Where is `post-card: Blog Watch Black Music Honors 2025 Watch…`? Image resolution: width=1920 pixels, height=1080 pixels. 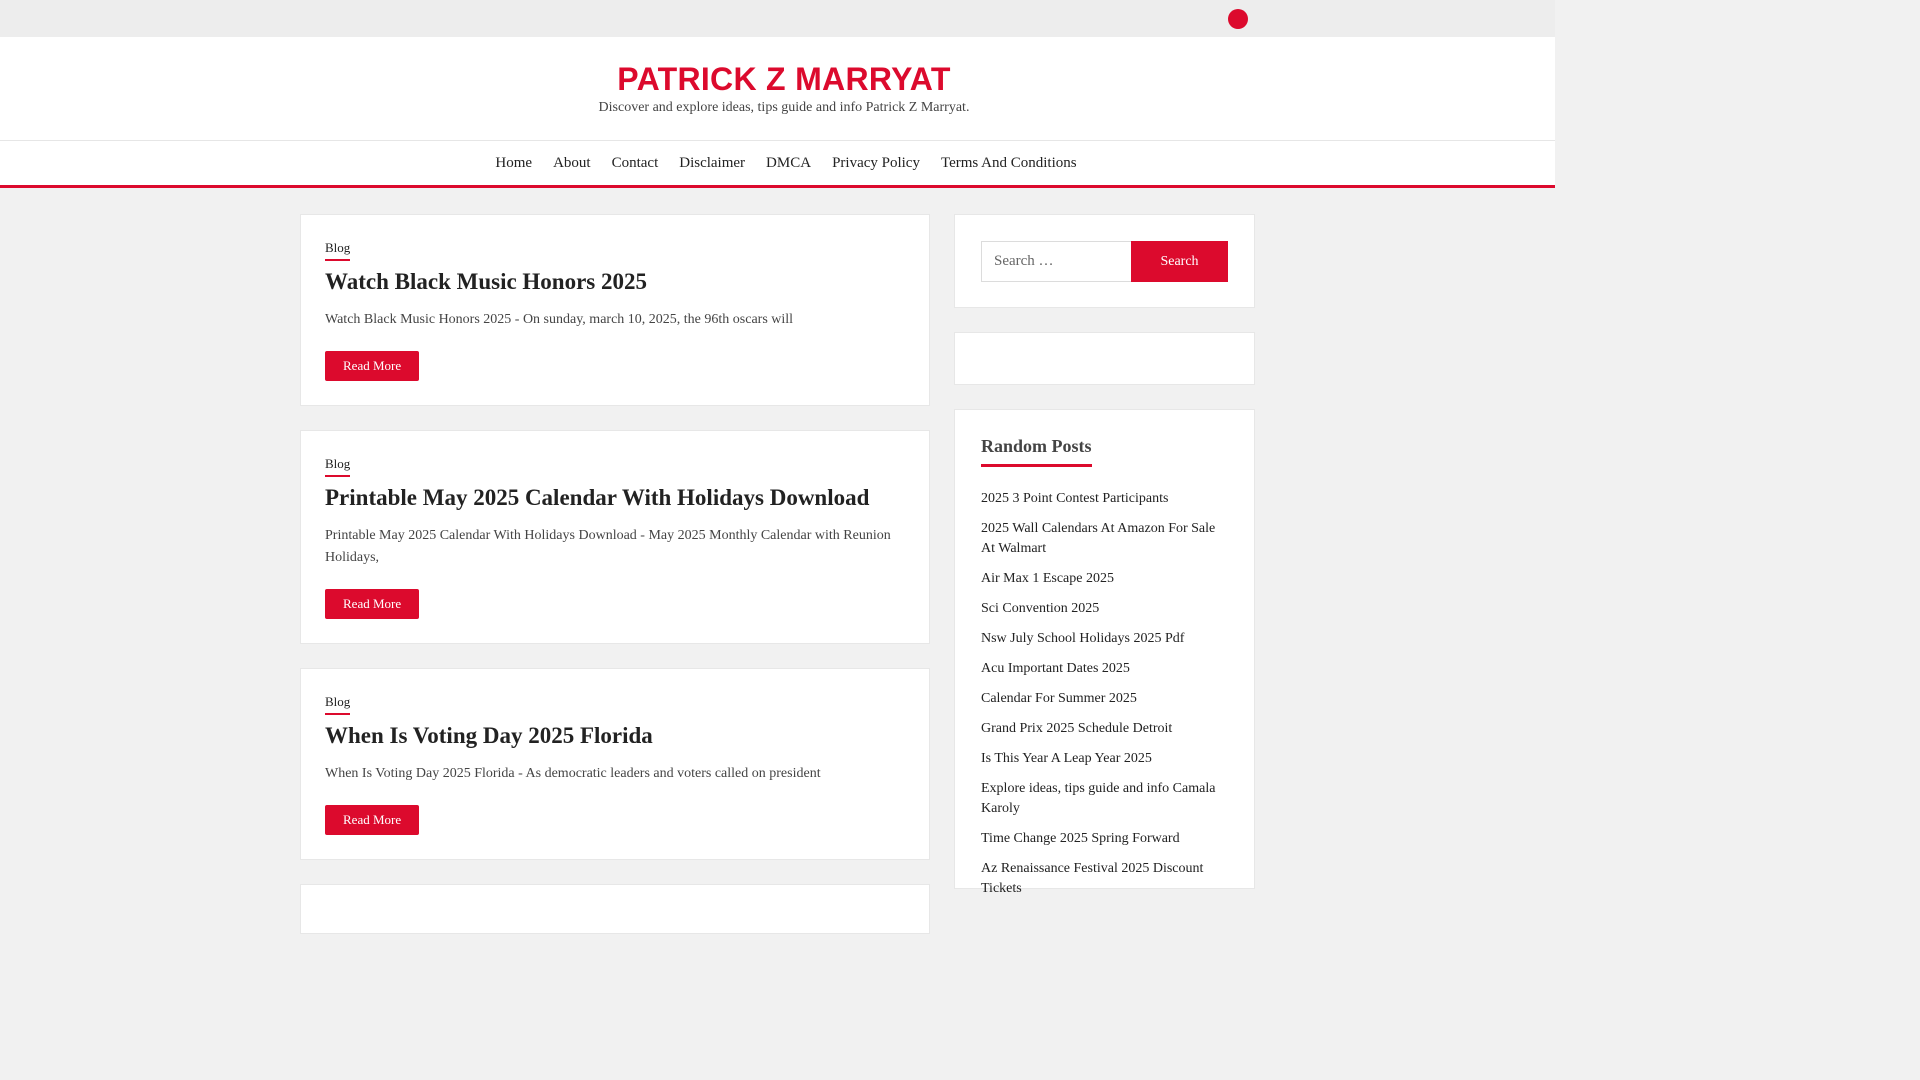 post-card: Blog Watch Black Music Honors 2025 Watch… is located at coordinates (615, 310).